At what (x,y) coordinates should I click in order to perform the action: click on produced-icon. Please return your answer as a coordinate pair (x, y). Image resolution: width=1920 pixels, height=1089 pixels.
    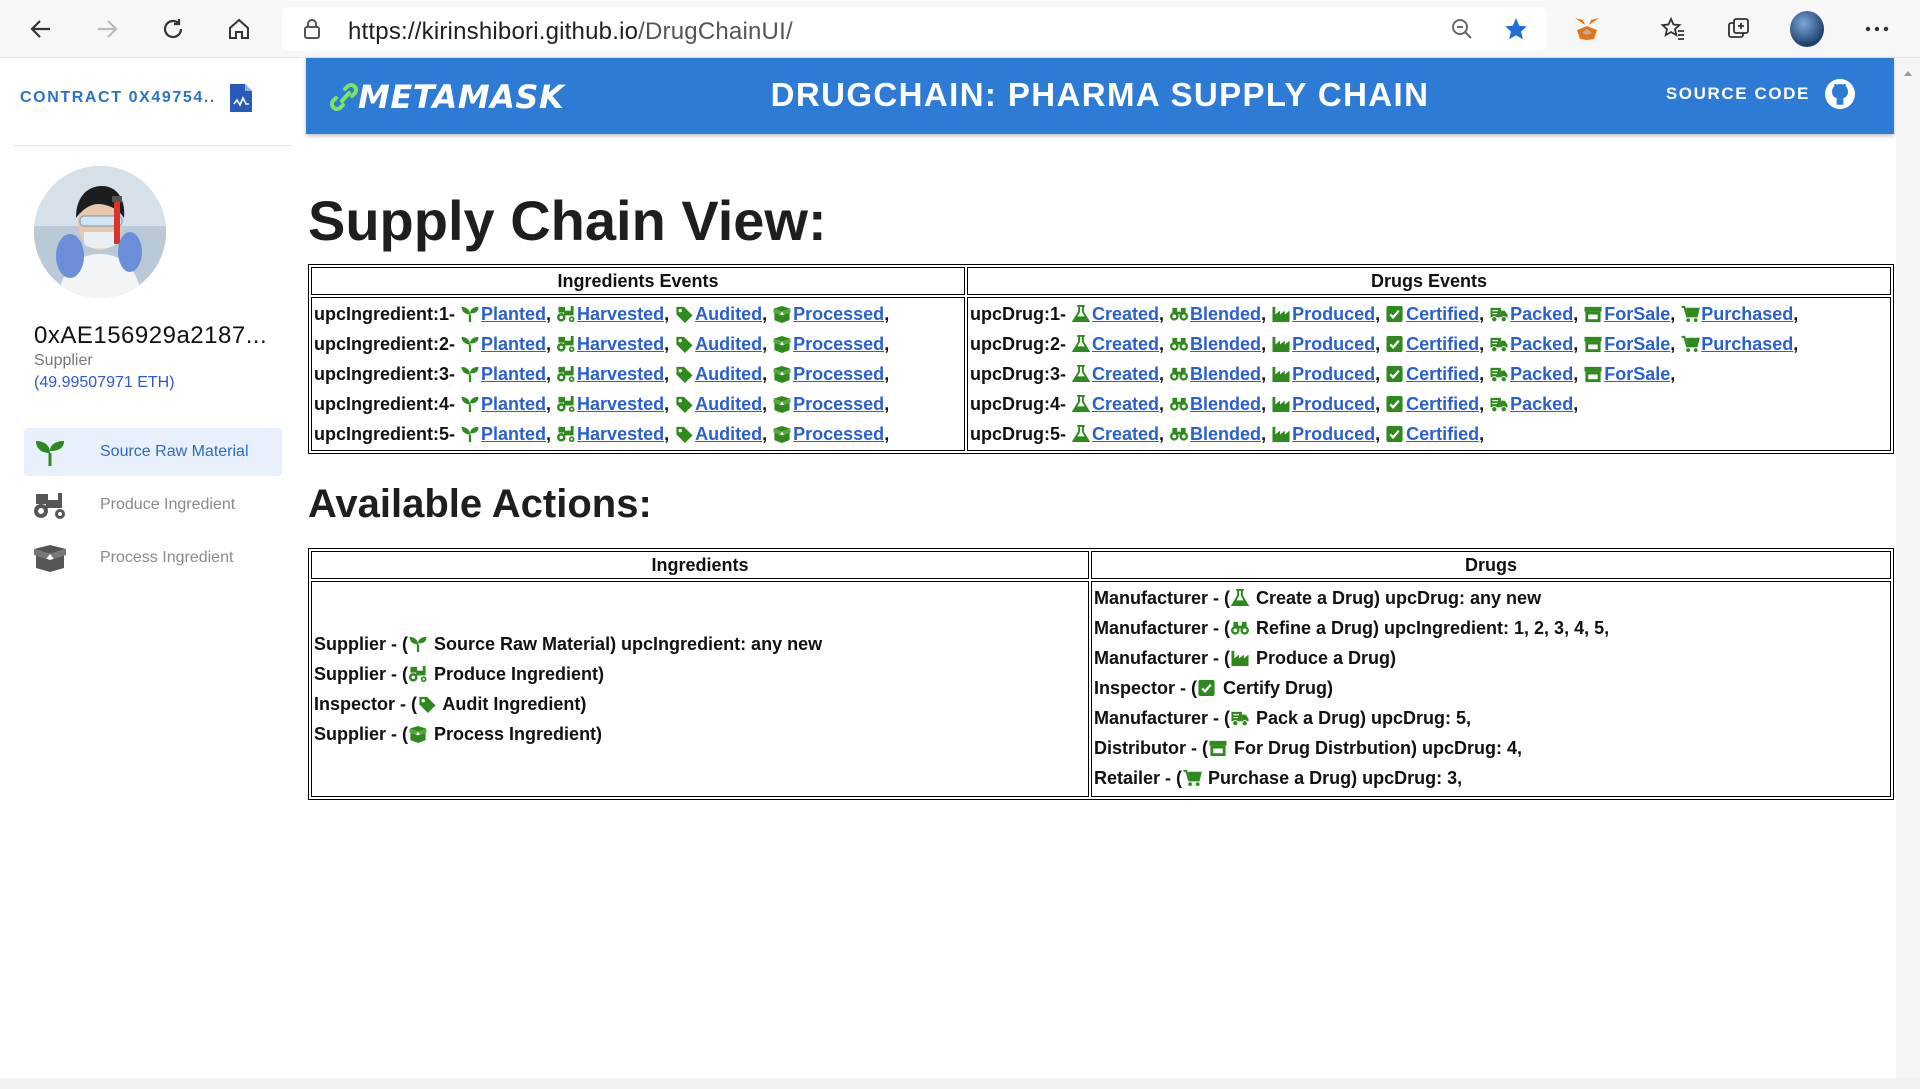
    Looking at the image, I should click on (1281, 344).